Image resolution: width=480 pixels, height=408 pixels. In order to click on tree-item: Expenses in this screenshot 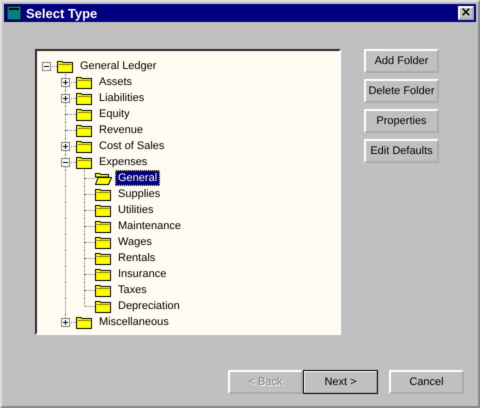, I will do `click(123, 162)`.